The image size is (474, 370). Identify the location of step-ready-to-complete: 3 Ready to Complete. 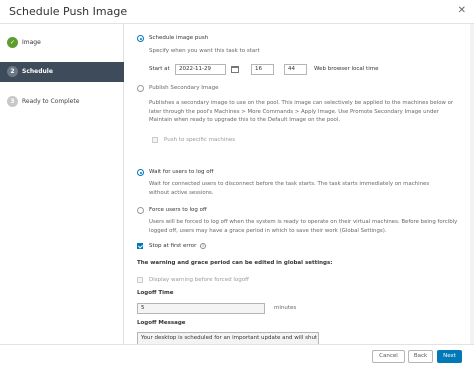
(62, 102).